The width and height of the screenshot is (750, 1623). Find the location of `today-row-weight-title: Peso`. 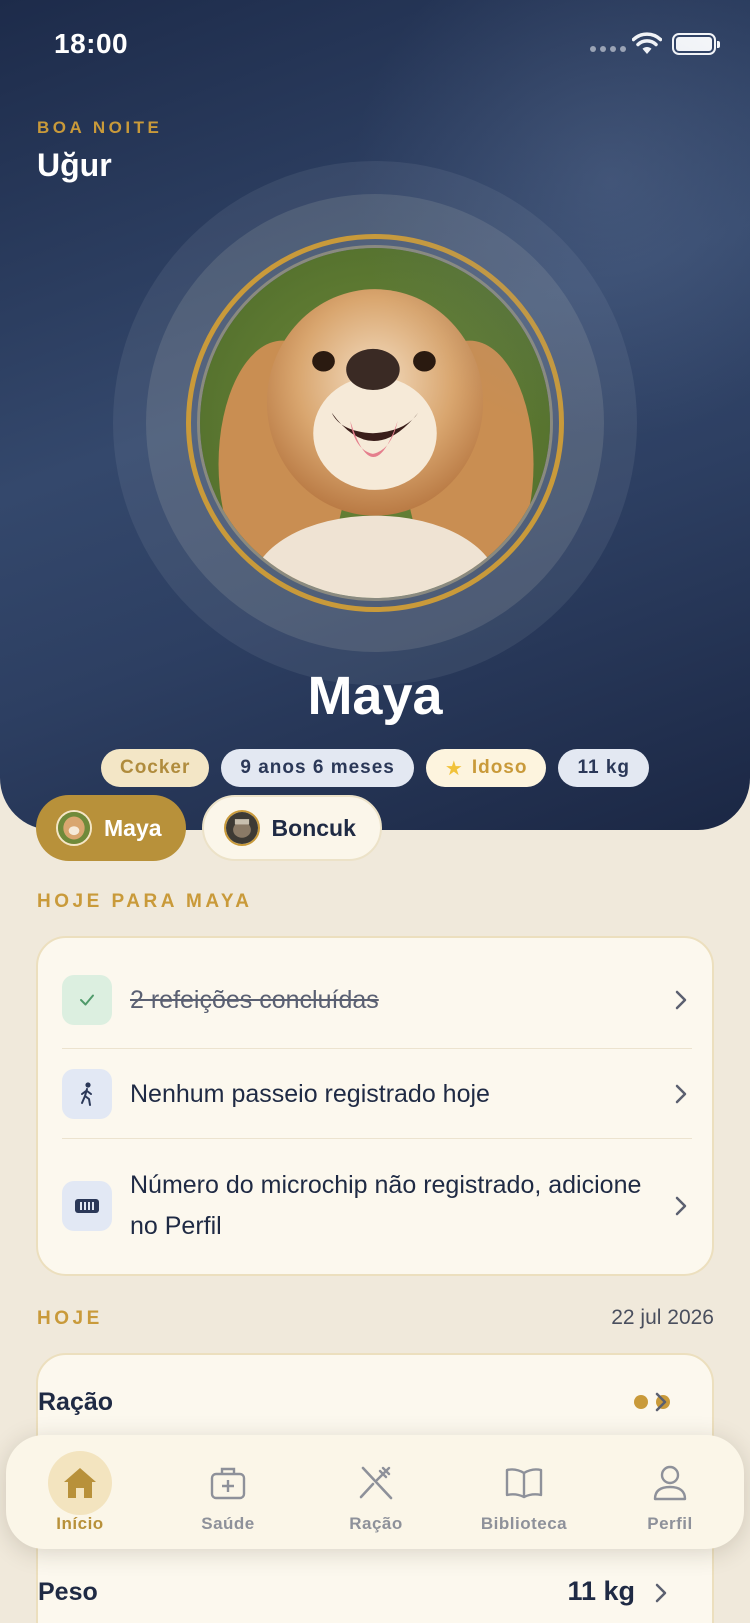

today-row-weight-title: Peso is located at coordinates (68, 1592).